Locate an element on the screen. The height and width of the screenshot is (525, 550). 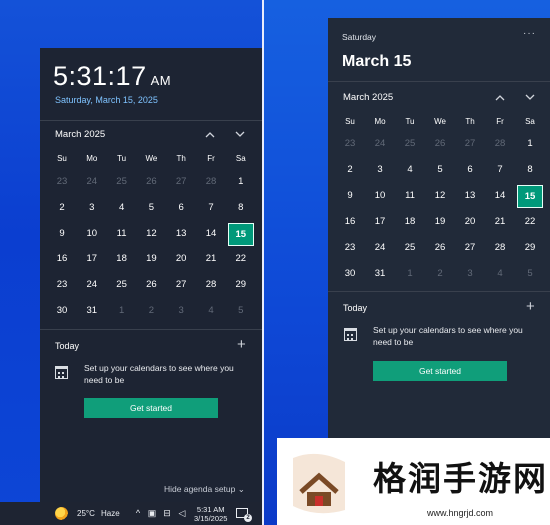
long-date-link: Saturday, March 15, 2025 is located at coordinates (106, 100).